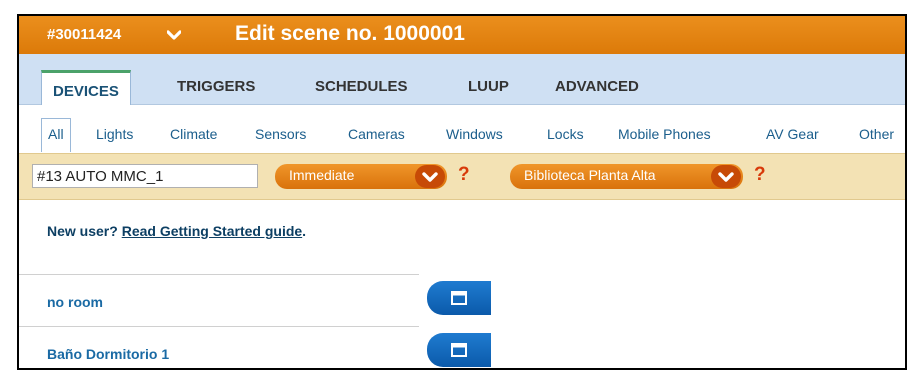  I want to click on category-climate: Climate, so click(193, 134).